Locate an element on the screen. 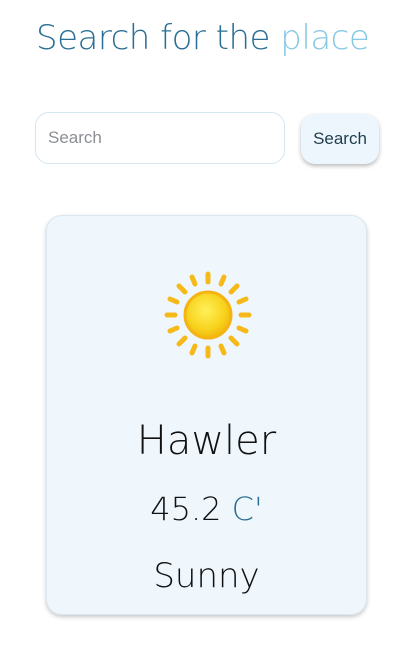  city-name: Hawler is located at coordinates (206, 441).